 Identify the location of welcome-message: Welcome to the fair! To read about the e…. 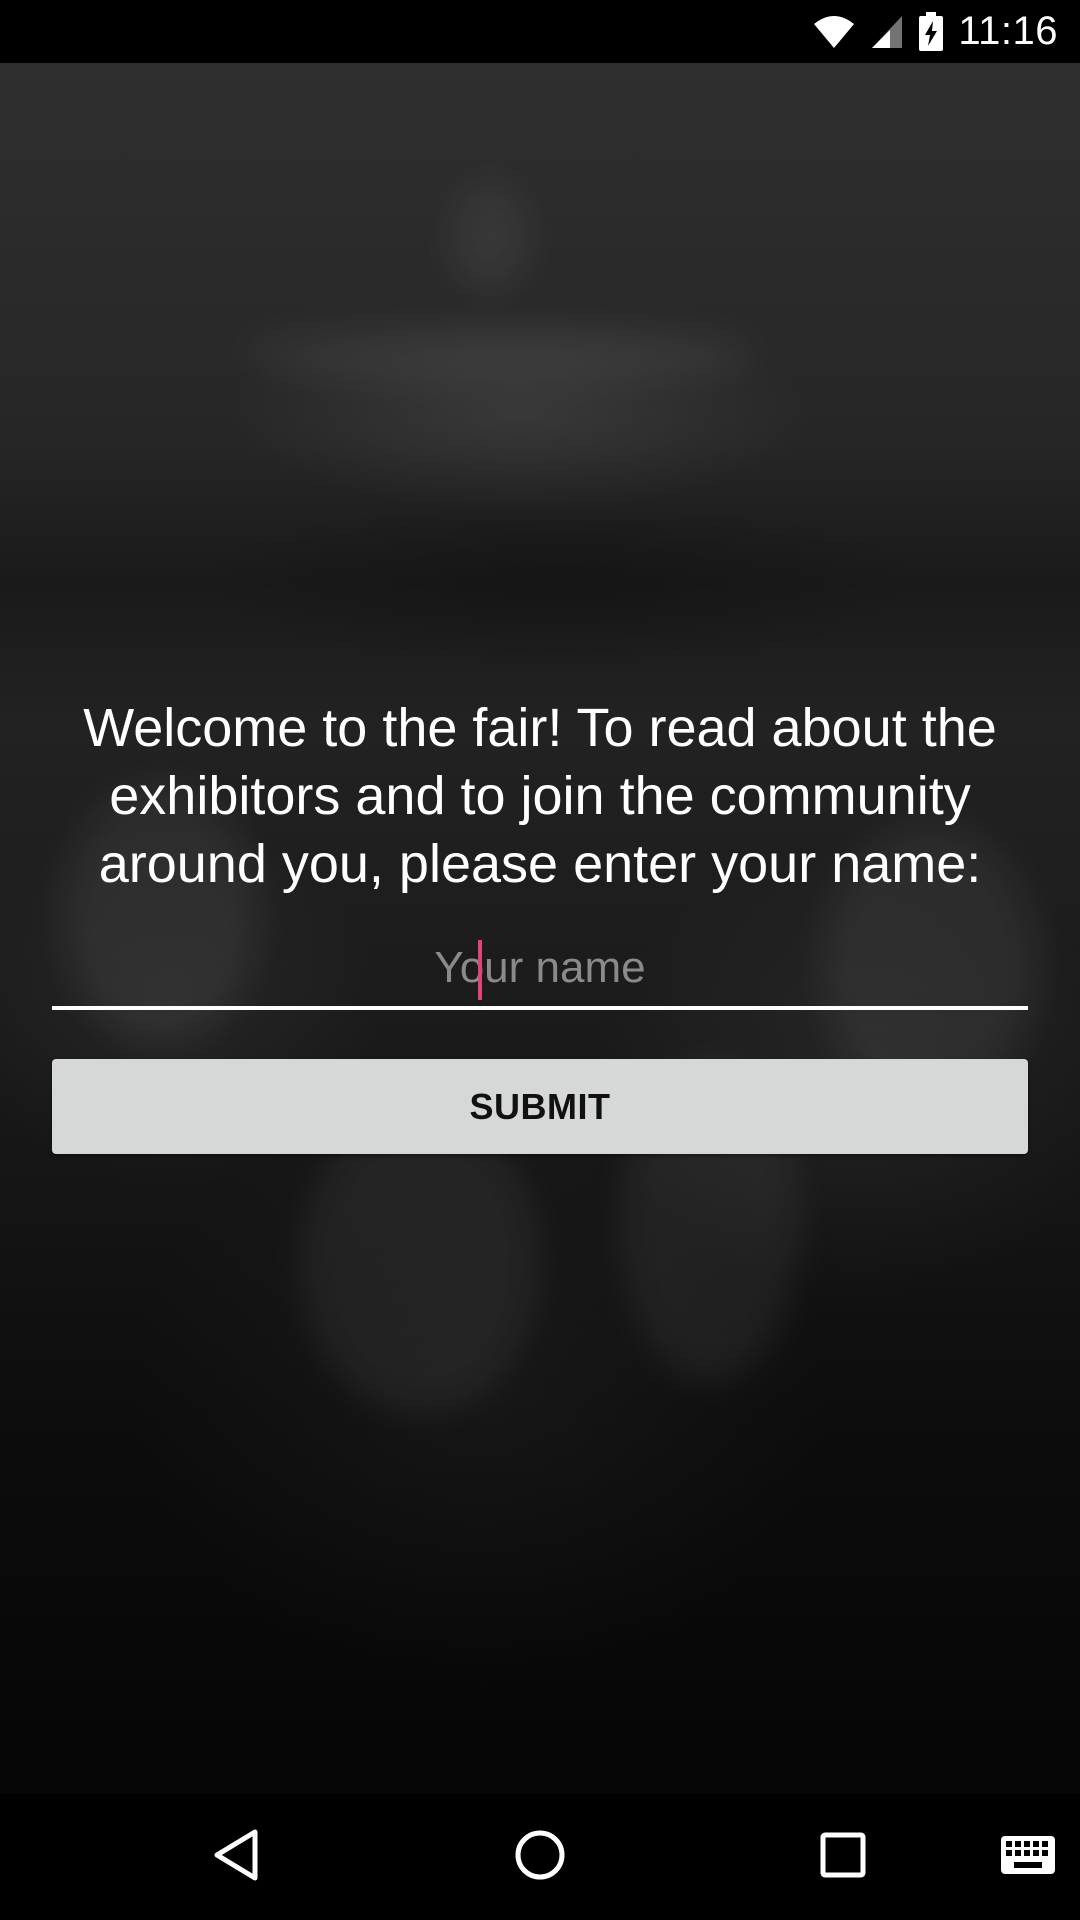
(540, 796).